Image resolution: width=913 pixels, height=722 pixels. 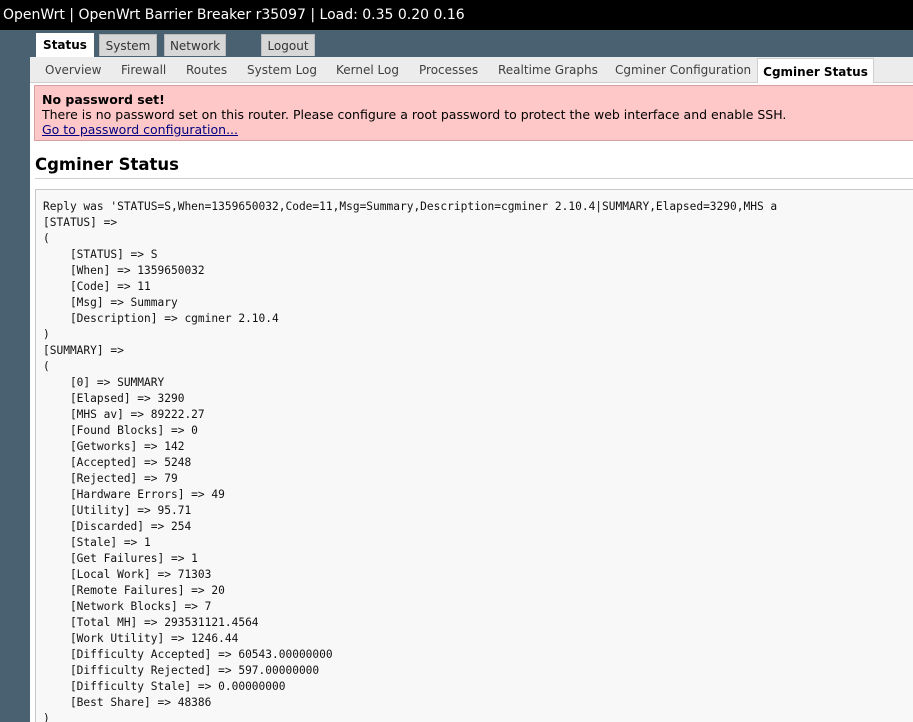 I want to click on output-line: [Rejected] => 79, so click(x=110, y=478).